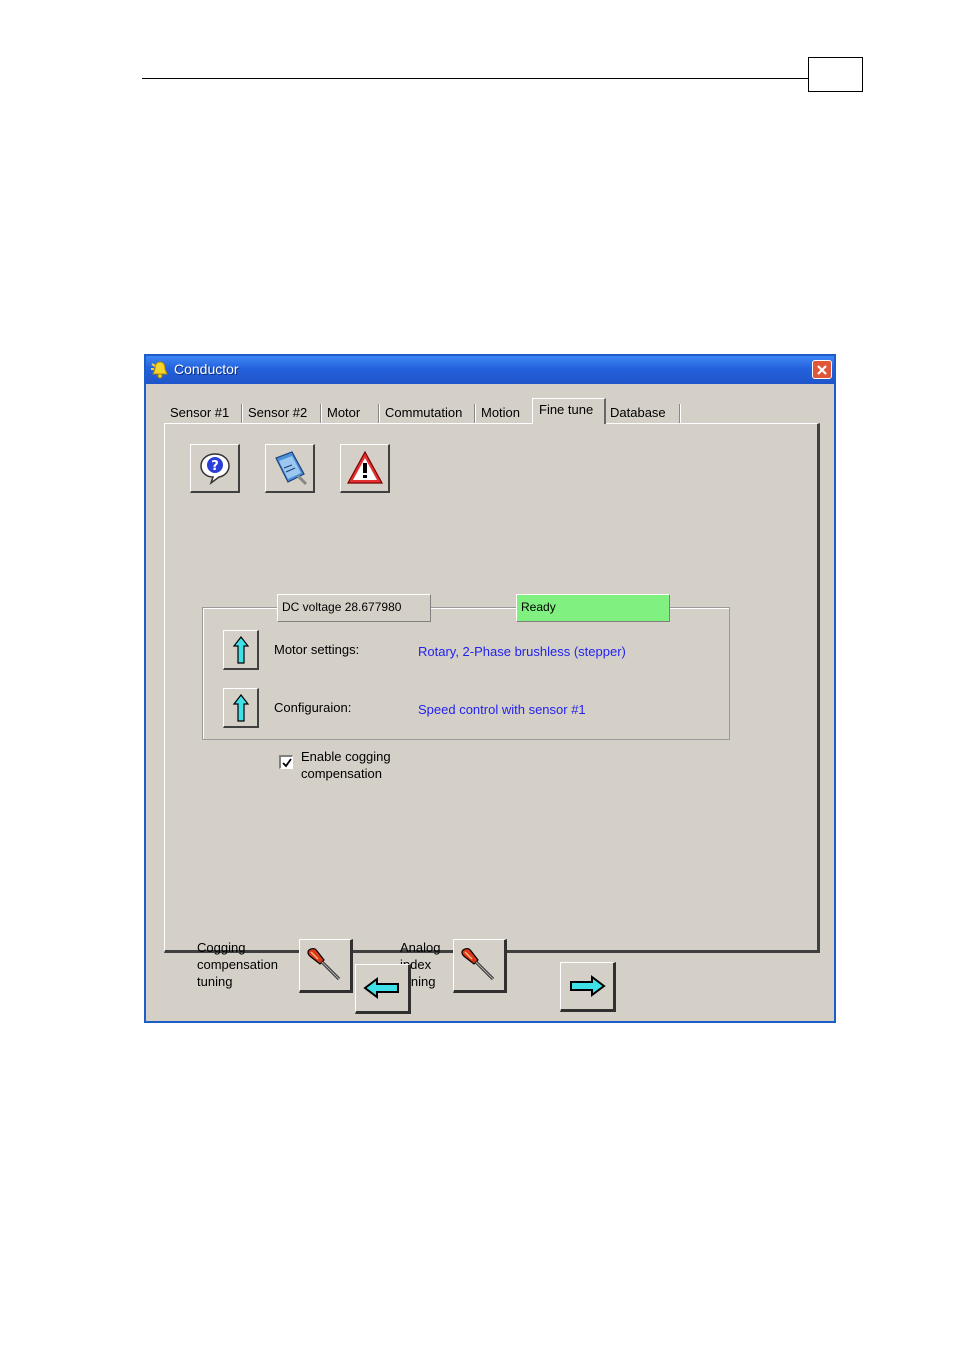  What do you see at coordinates (500, 413) in the screenshot?
I see `tab-motion: Motion` at bounding box center [500, 413].